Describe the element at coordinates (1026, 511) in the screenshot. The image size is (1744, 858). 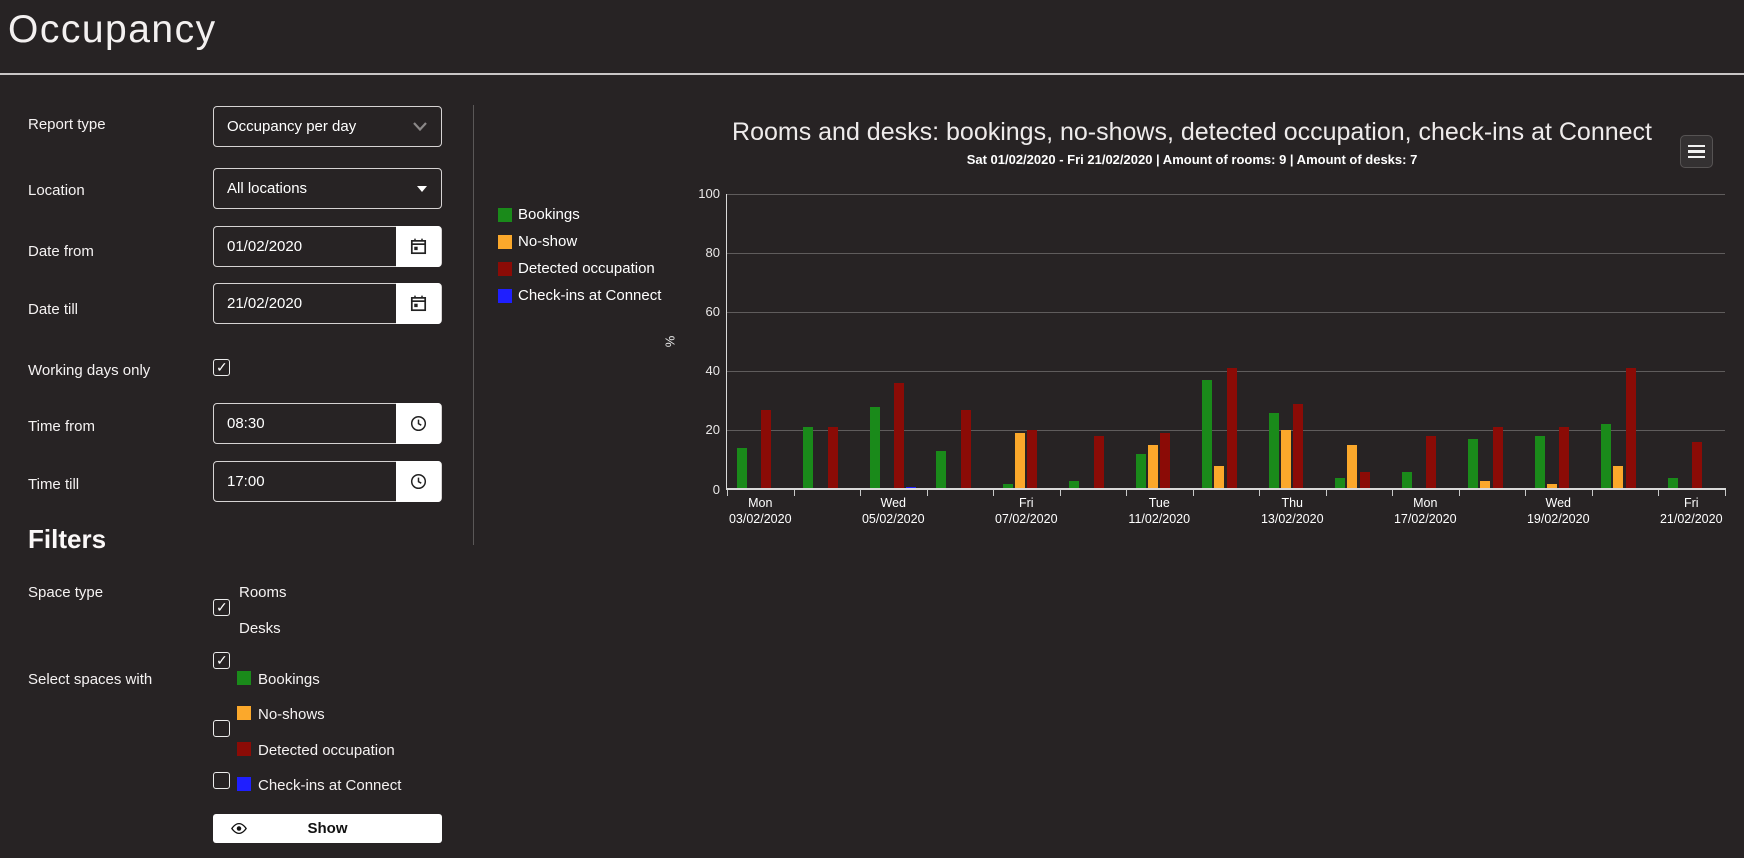
I see `x-axis-label: Fri 07/02/2020` at that location.